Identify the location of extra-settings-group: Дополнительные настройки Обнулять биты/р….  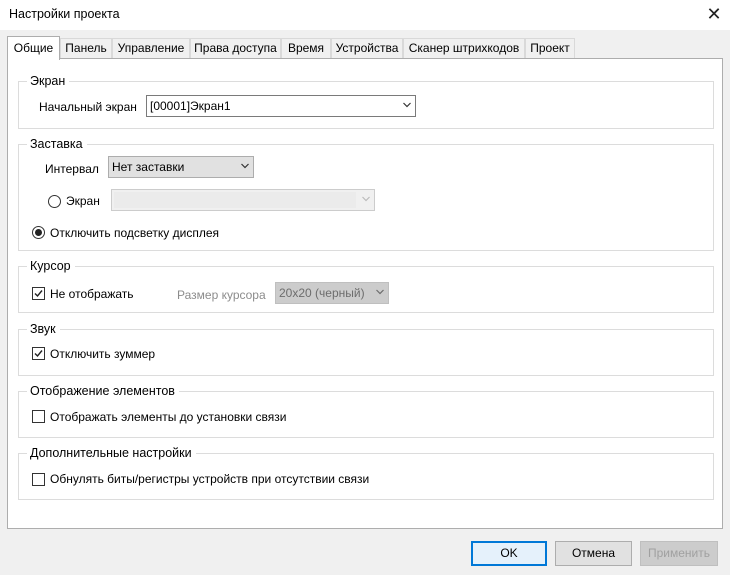
(366, 473).